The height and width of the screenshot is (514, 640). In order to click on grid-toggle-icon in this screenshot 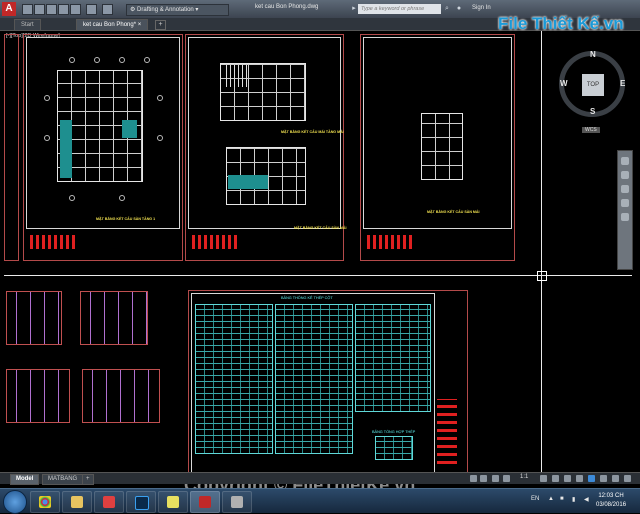, I will do `click(473, 478)`.